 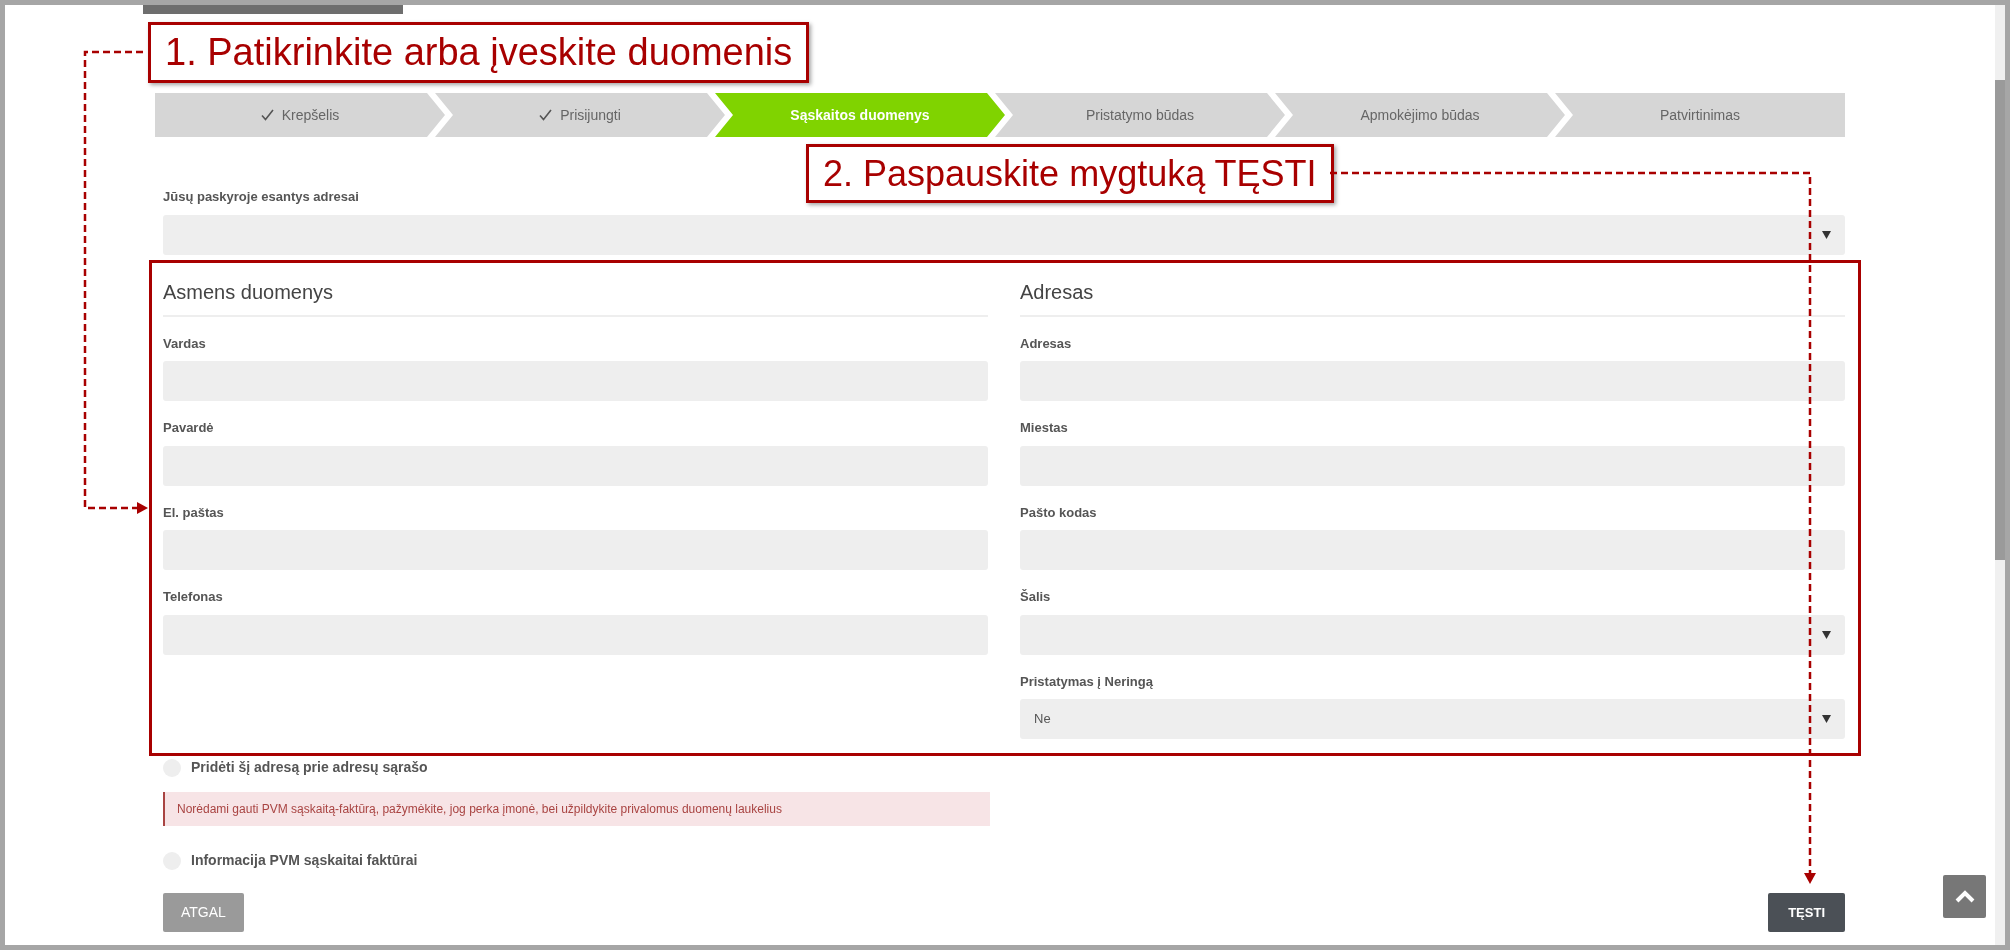 What do you see at coordinates (1046, 343) in the screenshot?
I see `field-label: Adresas` at bounding box center [1046, 343].